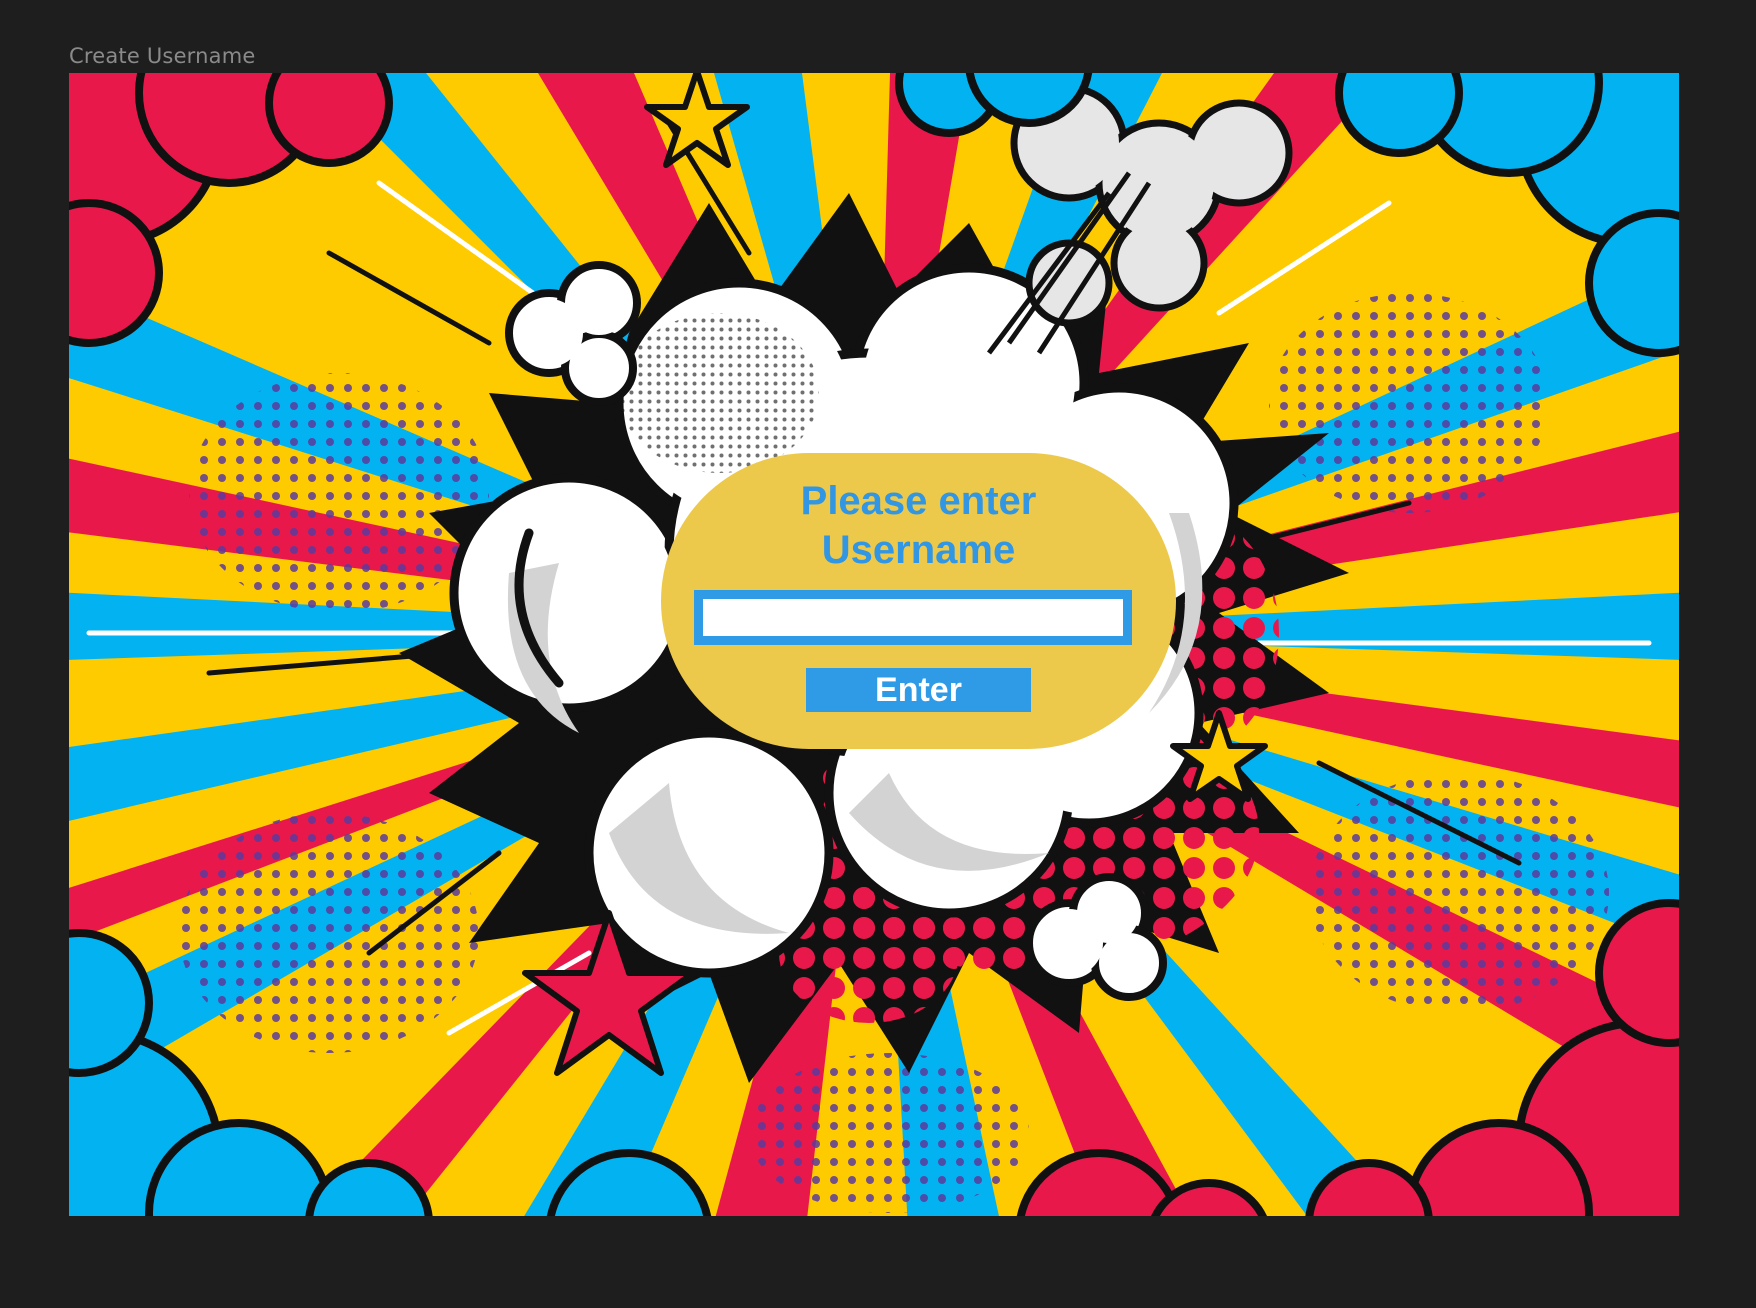 The image size is (1756, 1308). I want to click on enter-button: Enter, so click(918, 690).